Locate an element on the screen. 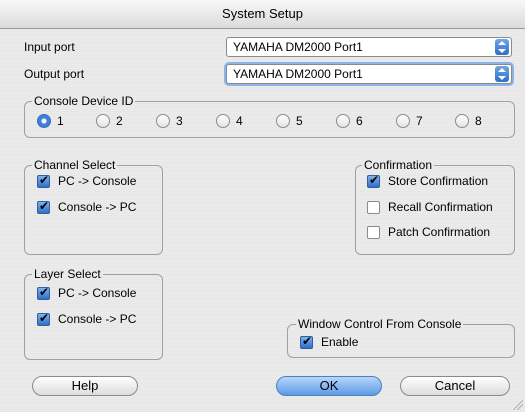  input-port-label: Input port is located at coordinates (49, 47).